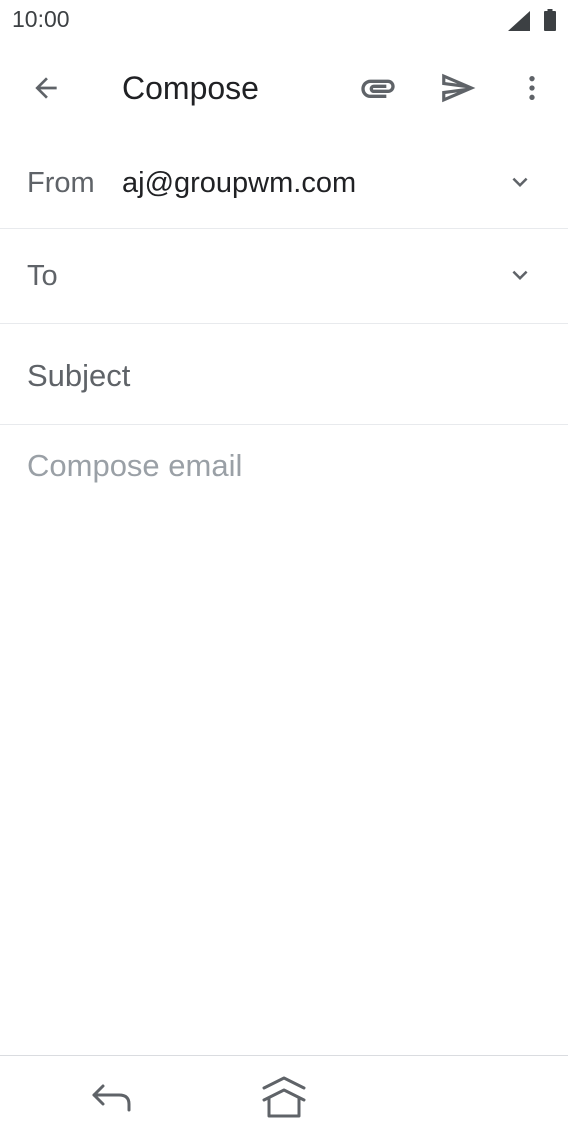 This screenshot has height=1136, width=568. I want to click on more-vert-icon, so click(532, 88).